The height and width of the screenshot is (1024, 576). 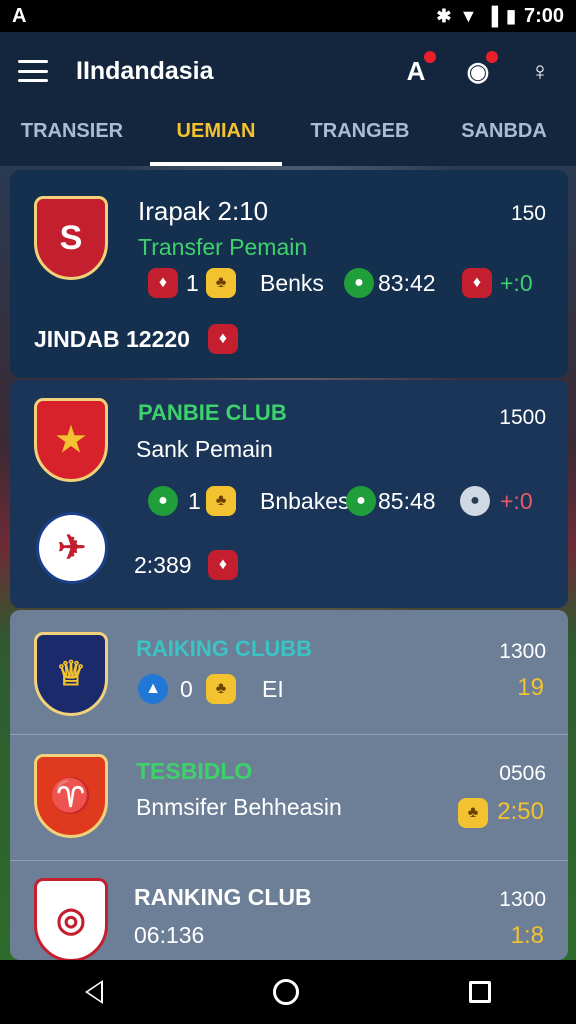 I want to click on bluetooth-icon: ✱, so click(x=444, y=15).